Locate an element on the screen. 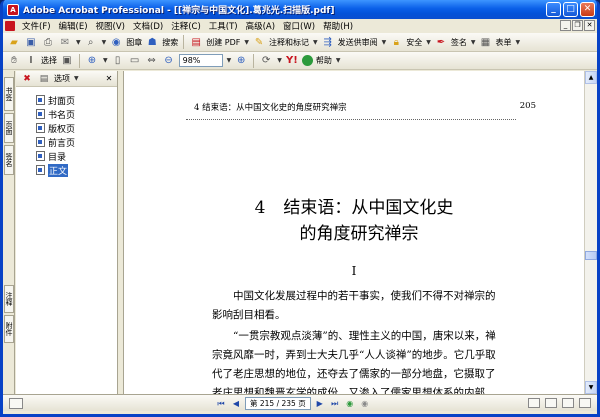  bookmark-item: 封面页 is located at coordinates (76, 100).